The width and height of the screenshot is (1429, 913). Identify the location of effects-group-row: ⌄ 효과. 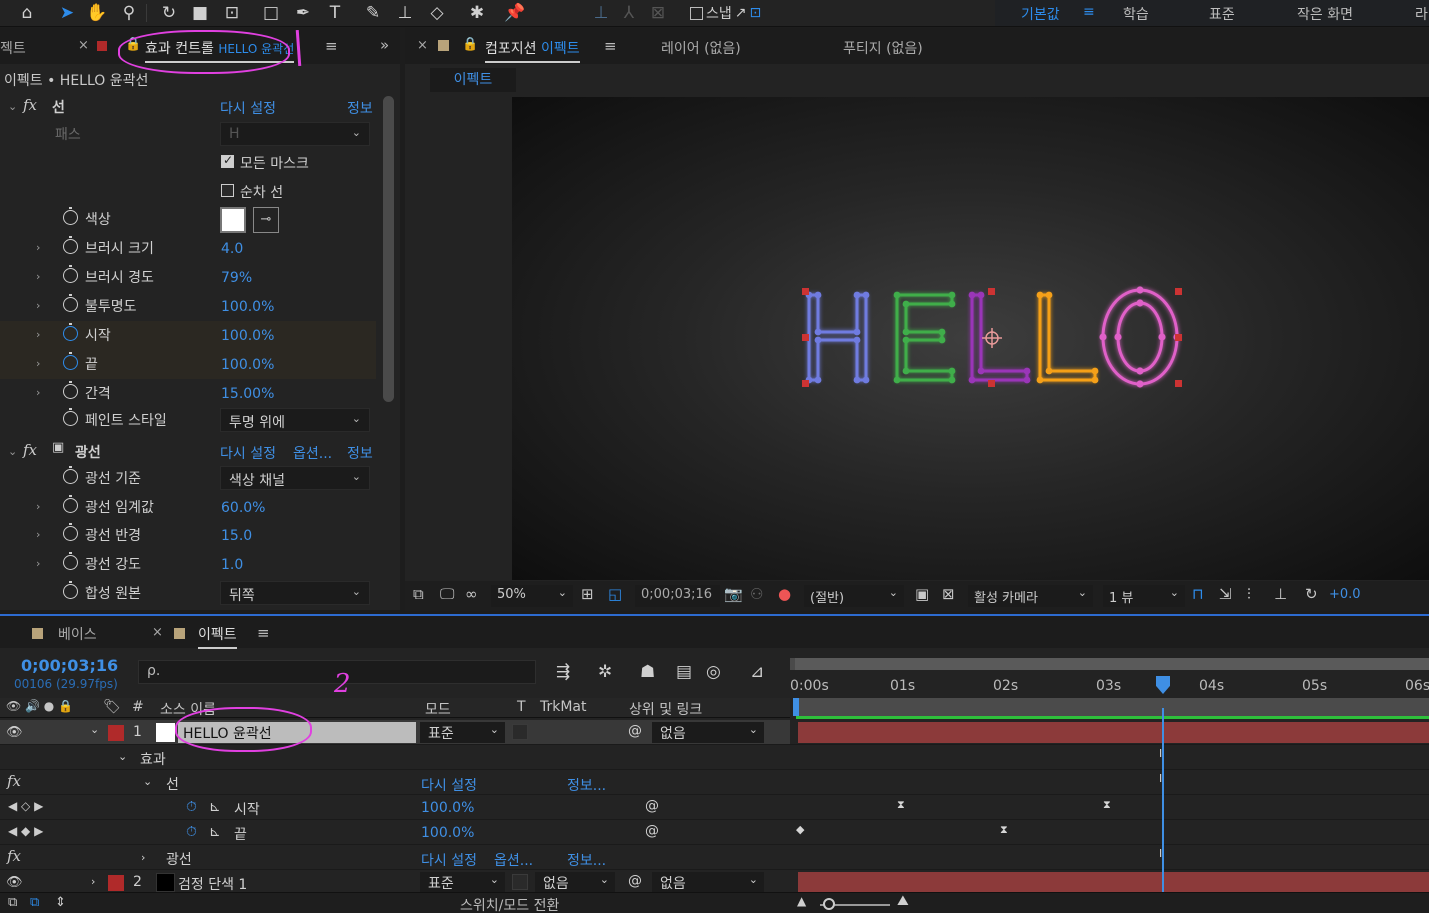
(395, 757).